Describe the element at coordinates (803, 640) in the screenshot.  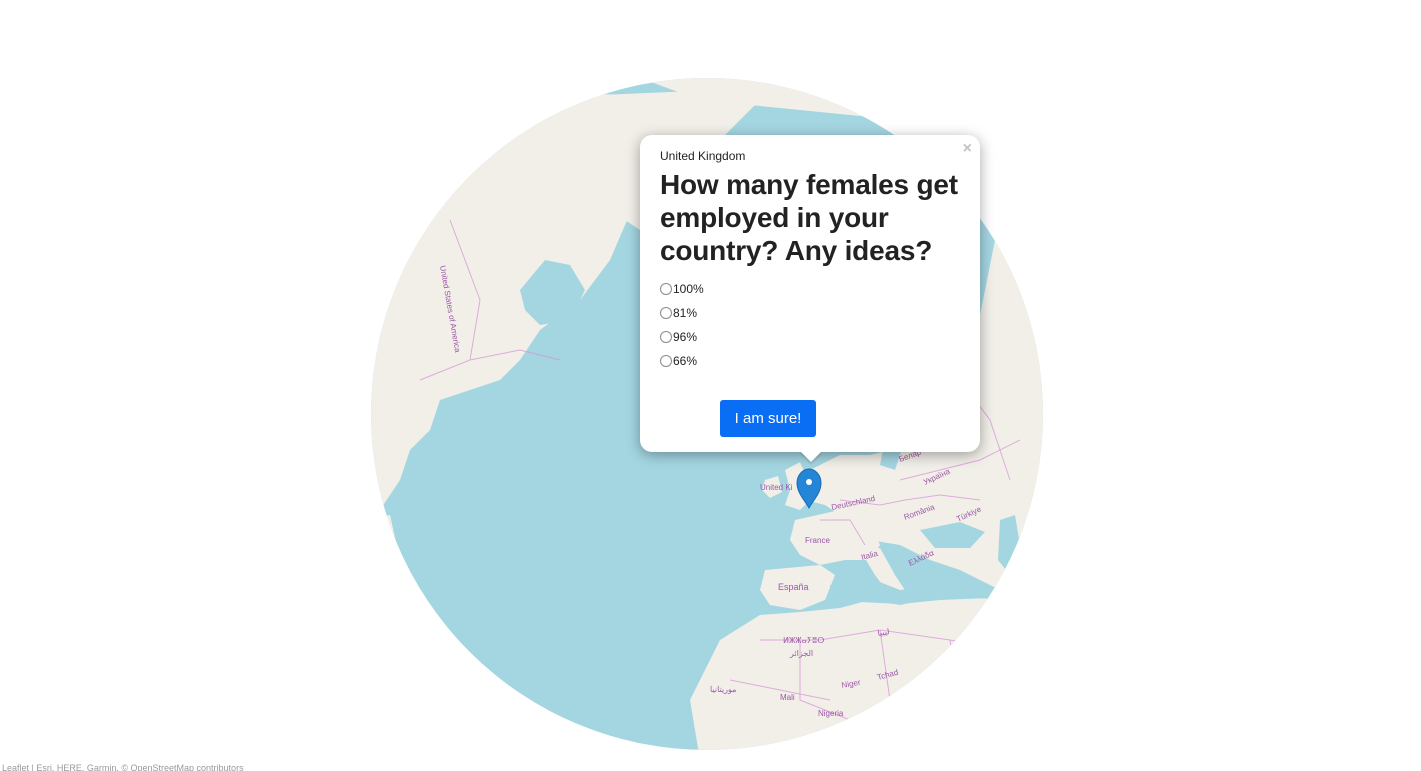
I see `label-algerie-tz: ⵍⵣⵣⴰⵢⴻⵔ` at that location.